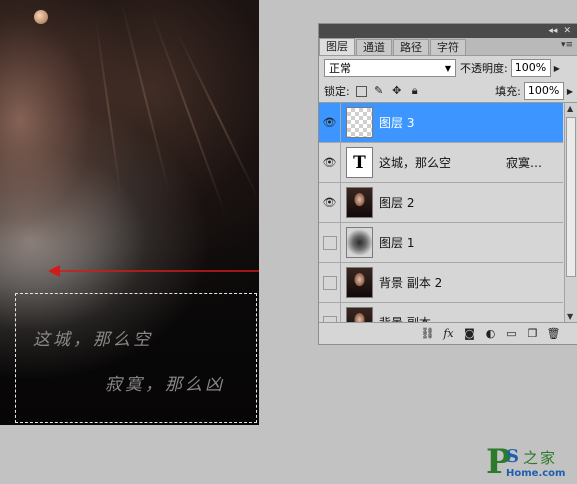  What do you see at coordinates (448, 91) in the screenshot?
I see `lock-row: 锁定: ✎ ✥ 🔒︎ 填充: 100% ▶` at bounding box center [448, 91].